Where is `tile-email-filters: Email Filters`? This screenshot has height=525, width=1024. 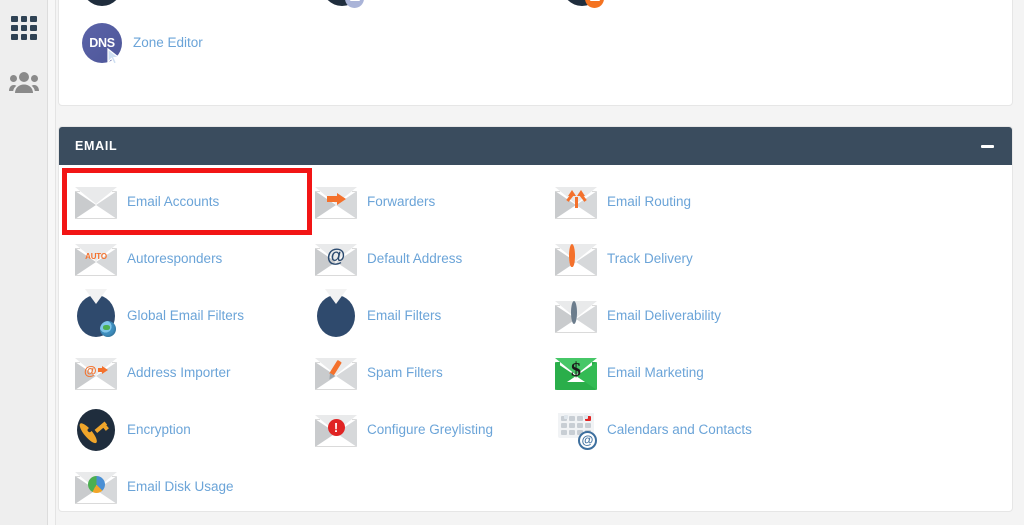
tile-email-filters: Email Filters is located at coordinates (427, 315).